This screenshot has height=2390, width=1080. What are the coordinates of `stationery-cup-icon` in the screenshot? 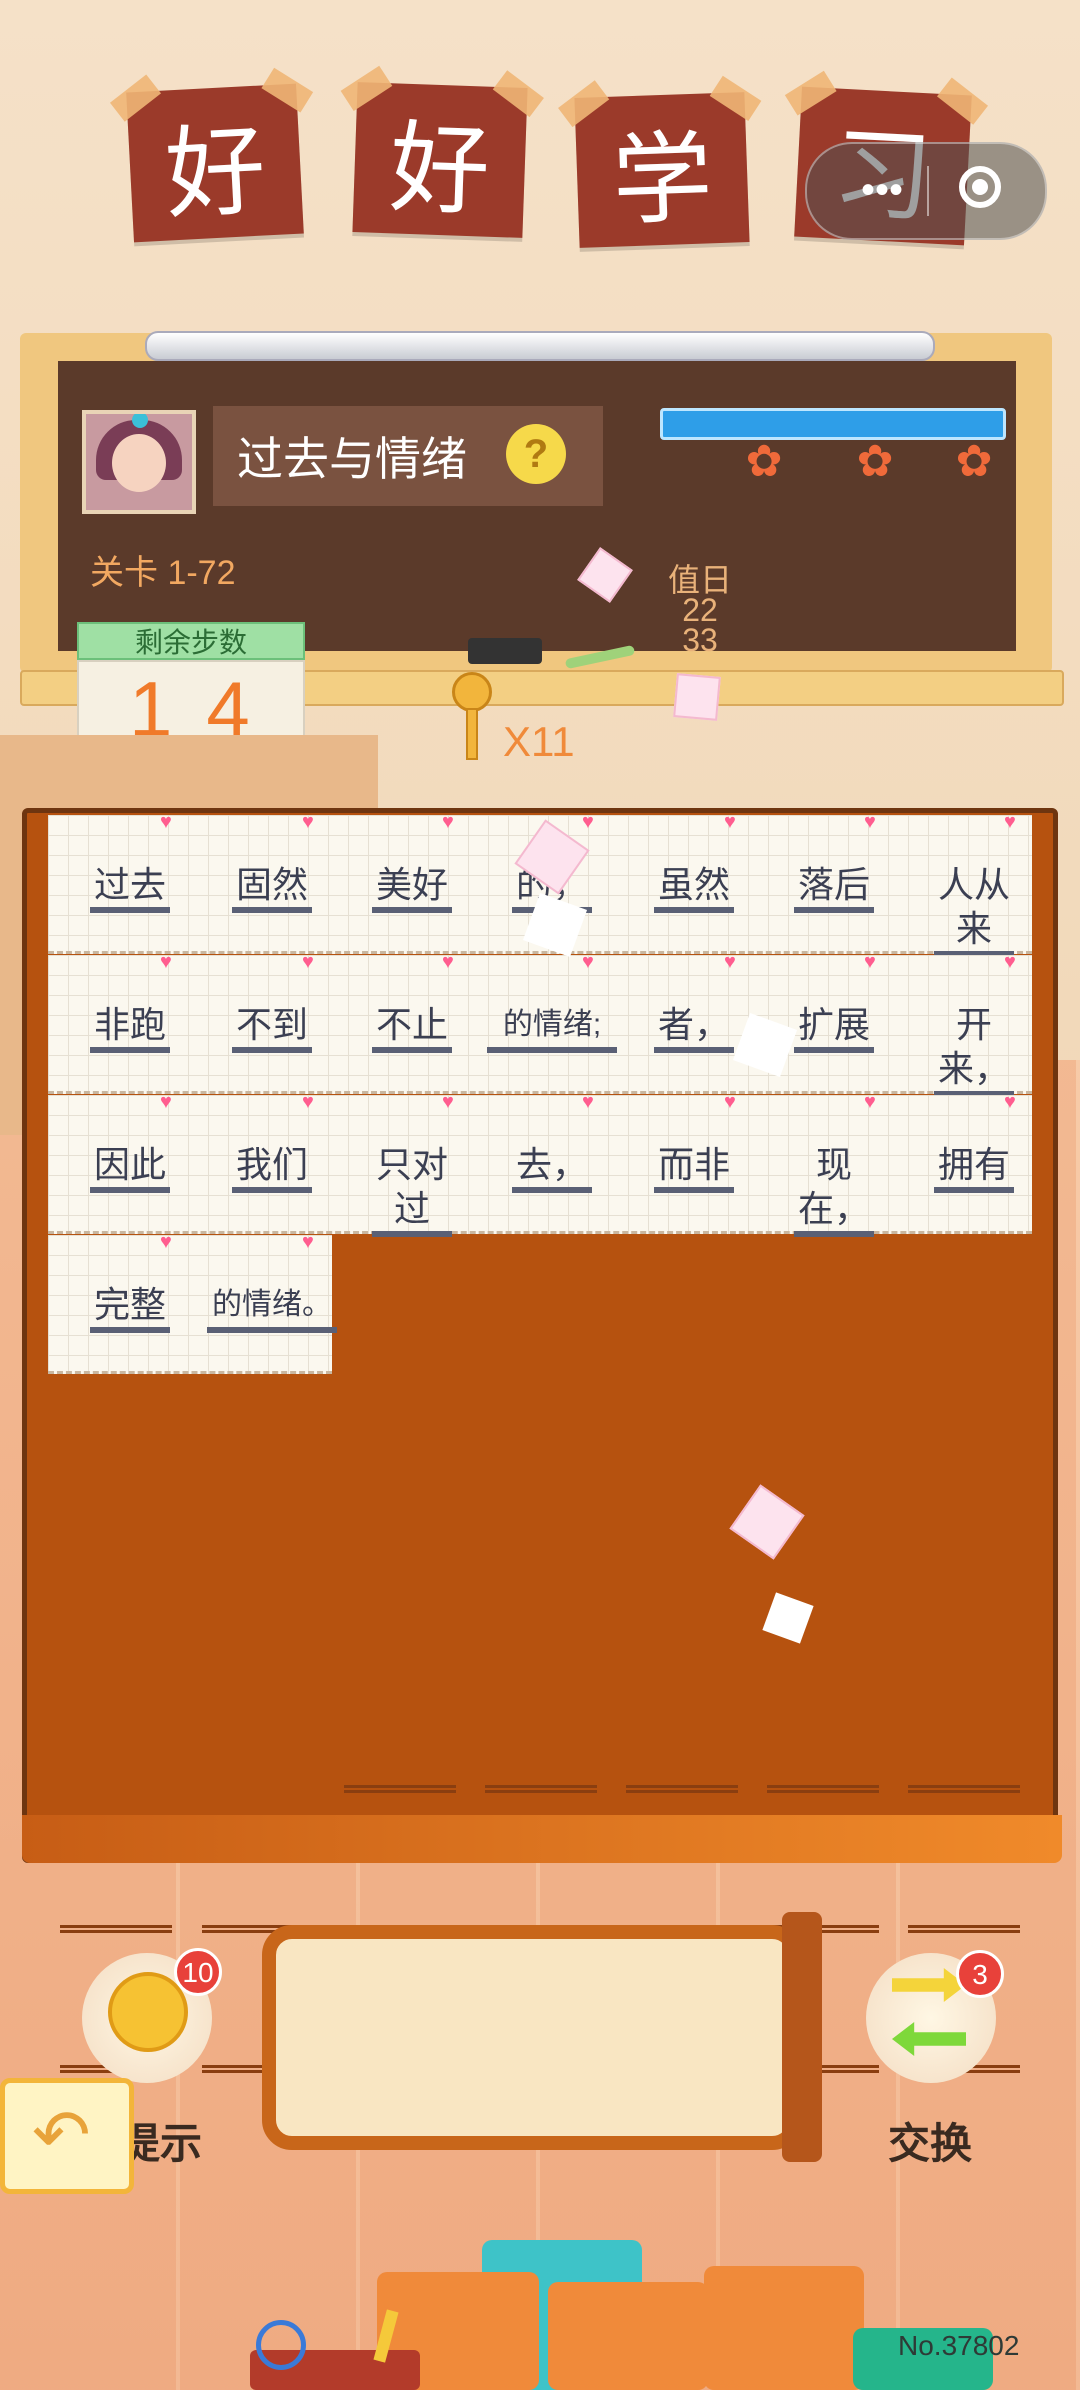 It's located at (335, 2349).